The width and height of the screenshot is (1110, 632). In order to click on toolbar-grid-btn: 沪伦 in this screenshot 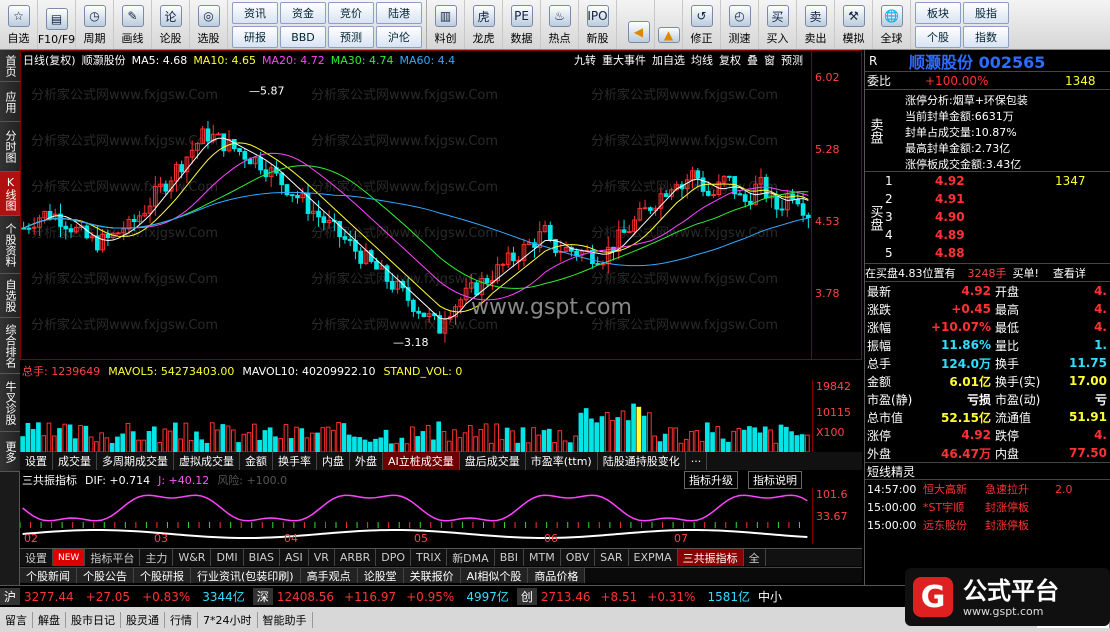, I will do `click(399, 37)`.